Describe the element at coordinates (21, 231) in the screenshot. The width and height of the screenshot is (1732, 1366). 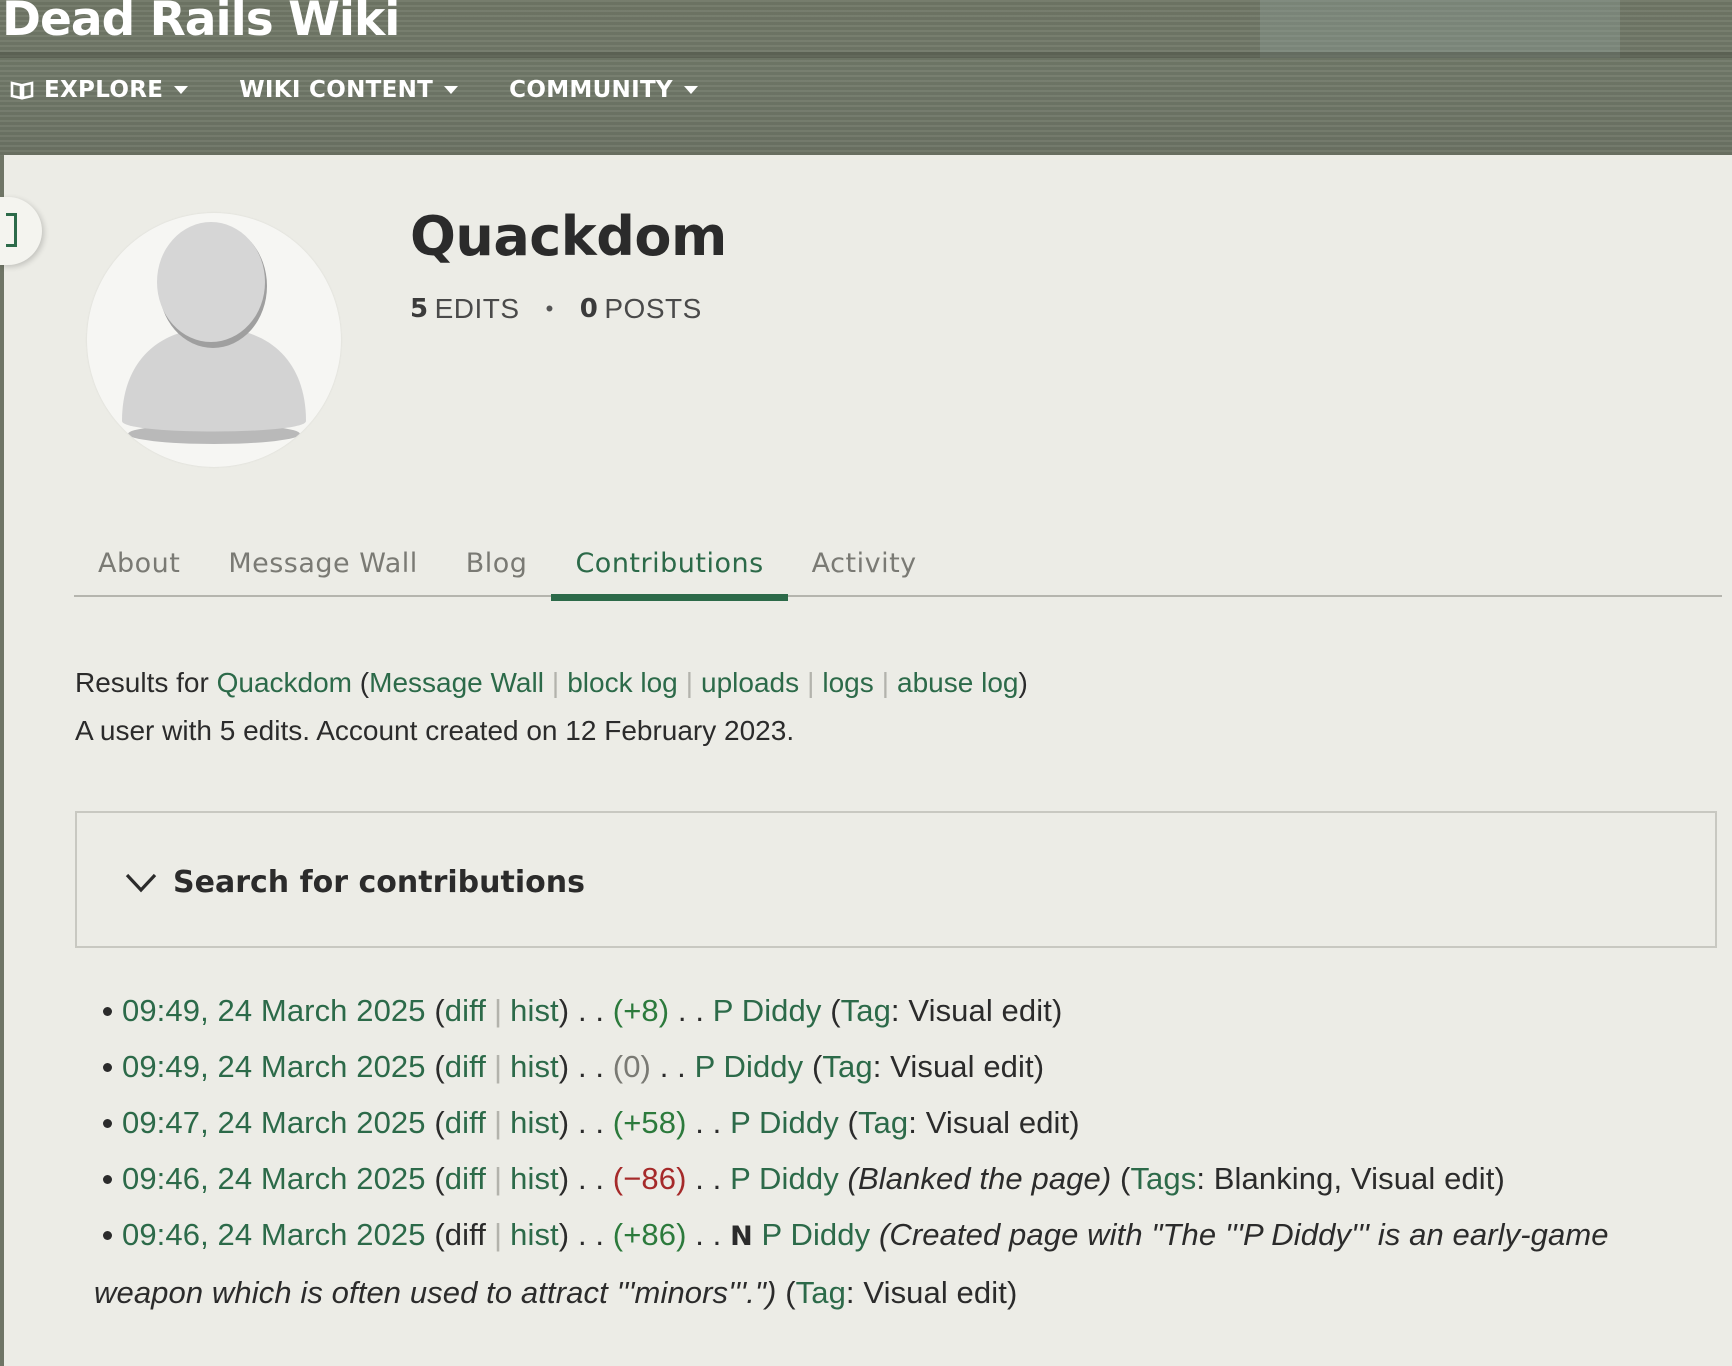
I see `expand-sidebar-button` at that location.